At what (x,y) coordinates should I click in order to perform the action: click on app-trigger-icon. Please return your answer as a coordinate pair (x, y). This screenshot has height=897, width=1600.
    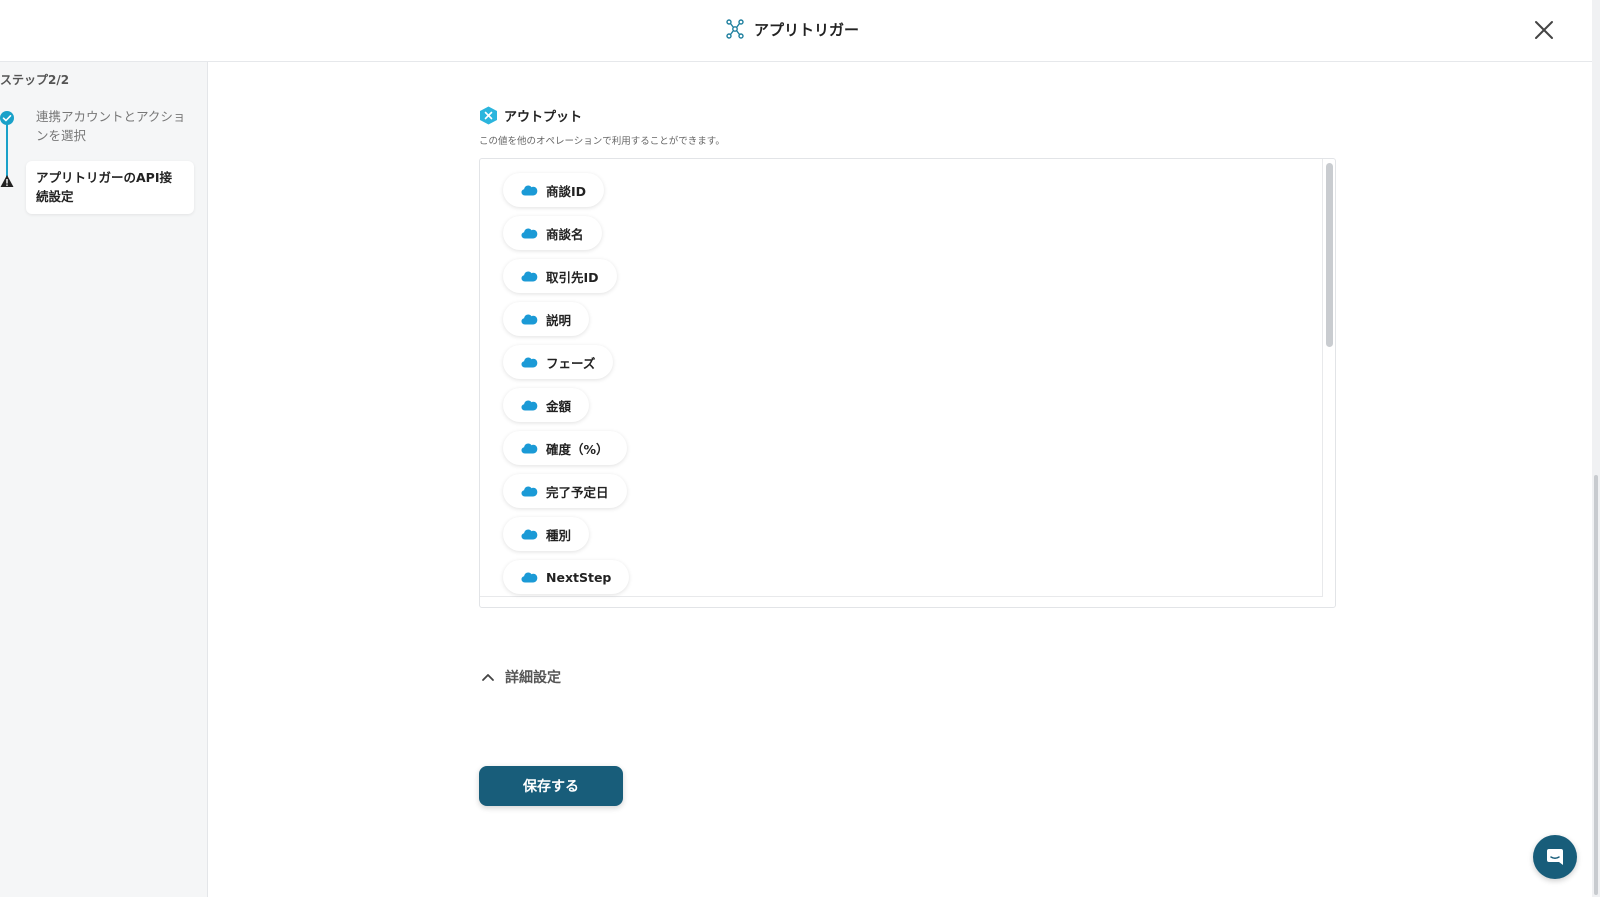
    Looking at the image, I should click on (735, 29).